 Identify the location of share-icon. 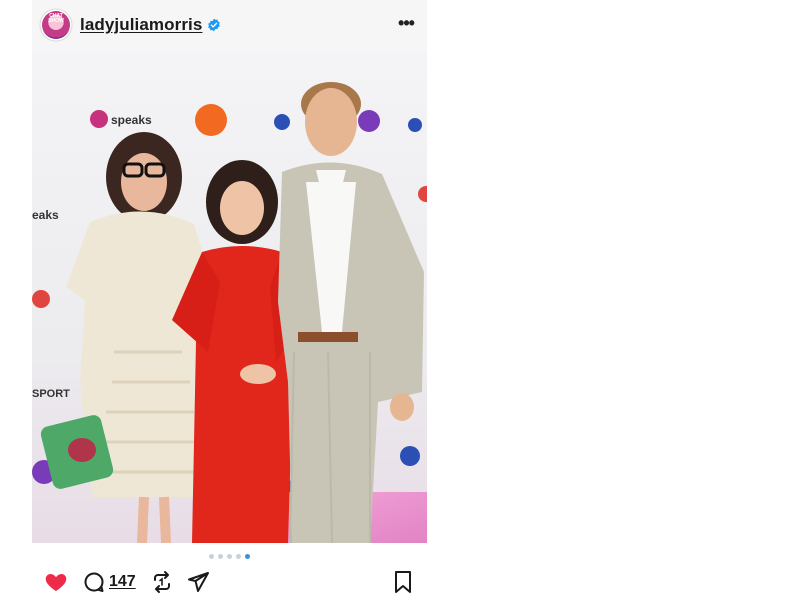
(198, 582).